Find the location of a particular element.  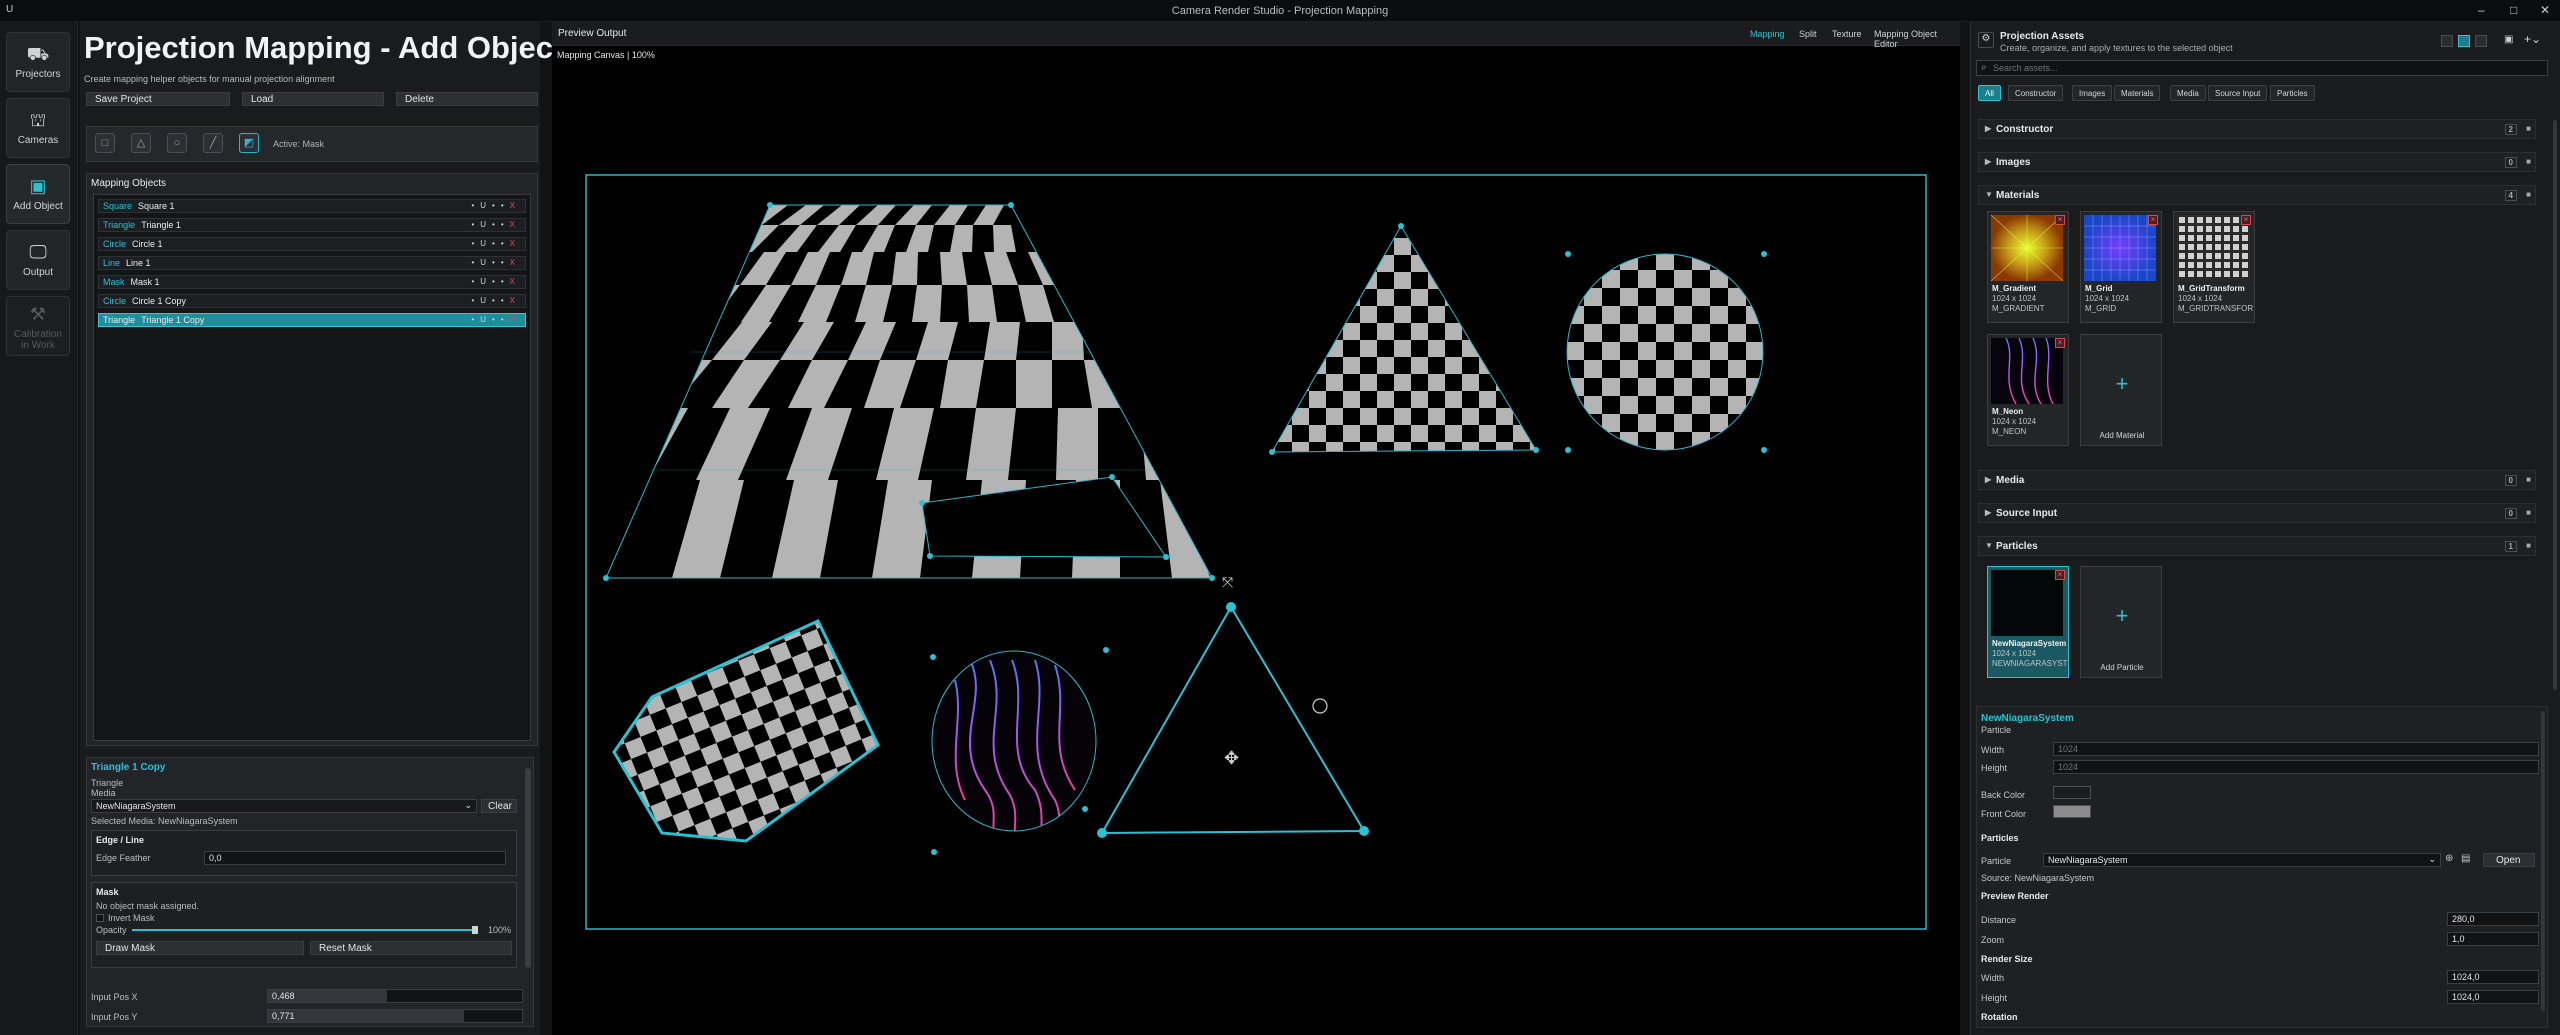

add-material-button: + Add Material is located at coordinates (2121, 390).